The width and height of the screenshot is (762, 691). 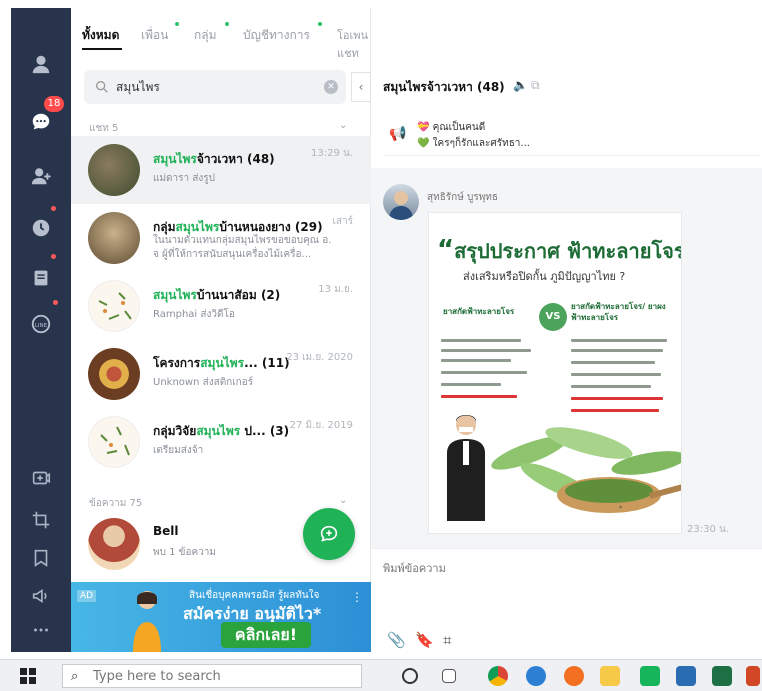 I want to click on message-time: 23:30 น., so click(x=708, y=529).